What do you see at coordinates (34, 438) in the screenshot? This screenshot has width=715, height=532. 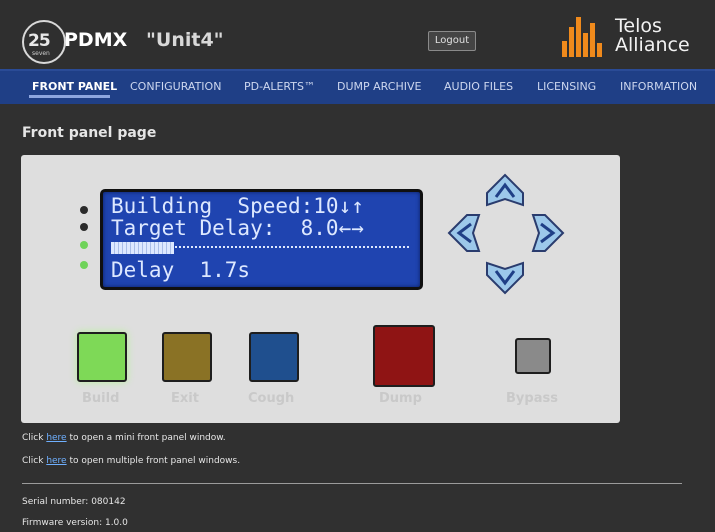 I see `link-line1-prefix: Click` at bounding box center [34, 438].